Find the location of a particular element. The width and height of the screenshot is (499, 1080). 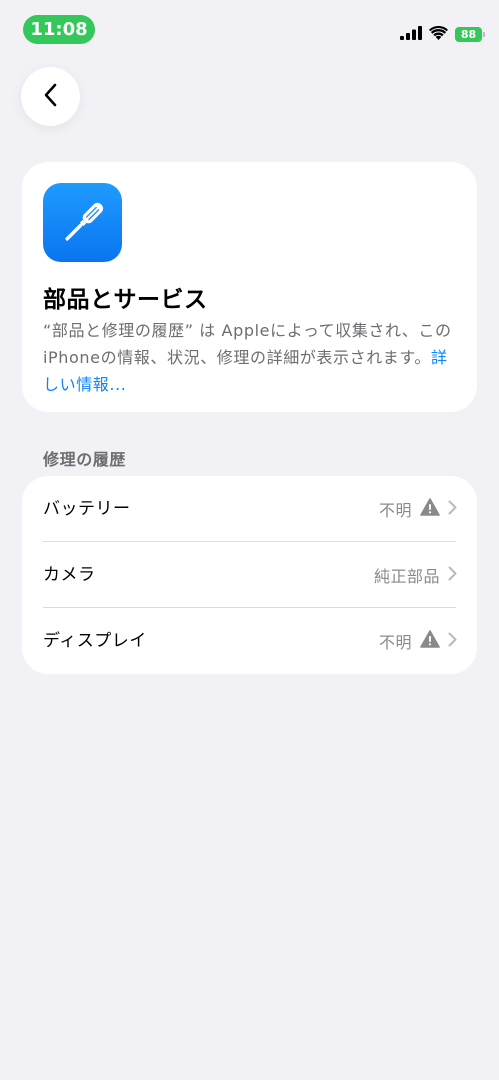

list-item-label: カメラ is located at coordinates (69, 575).